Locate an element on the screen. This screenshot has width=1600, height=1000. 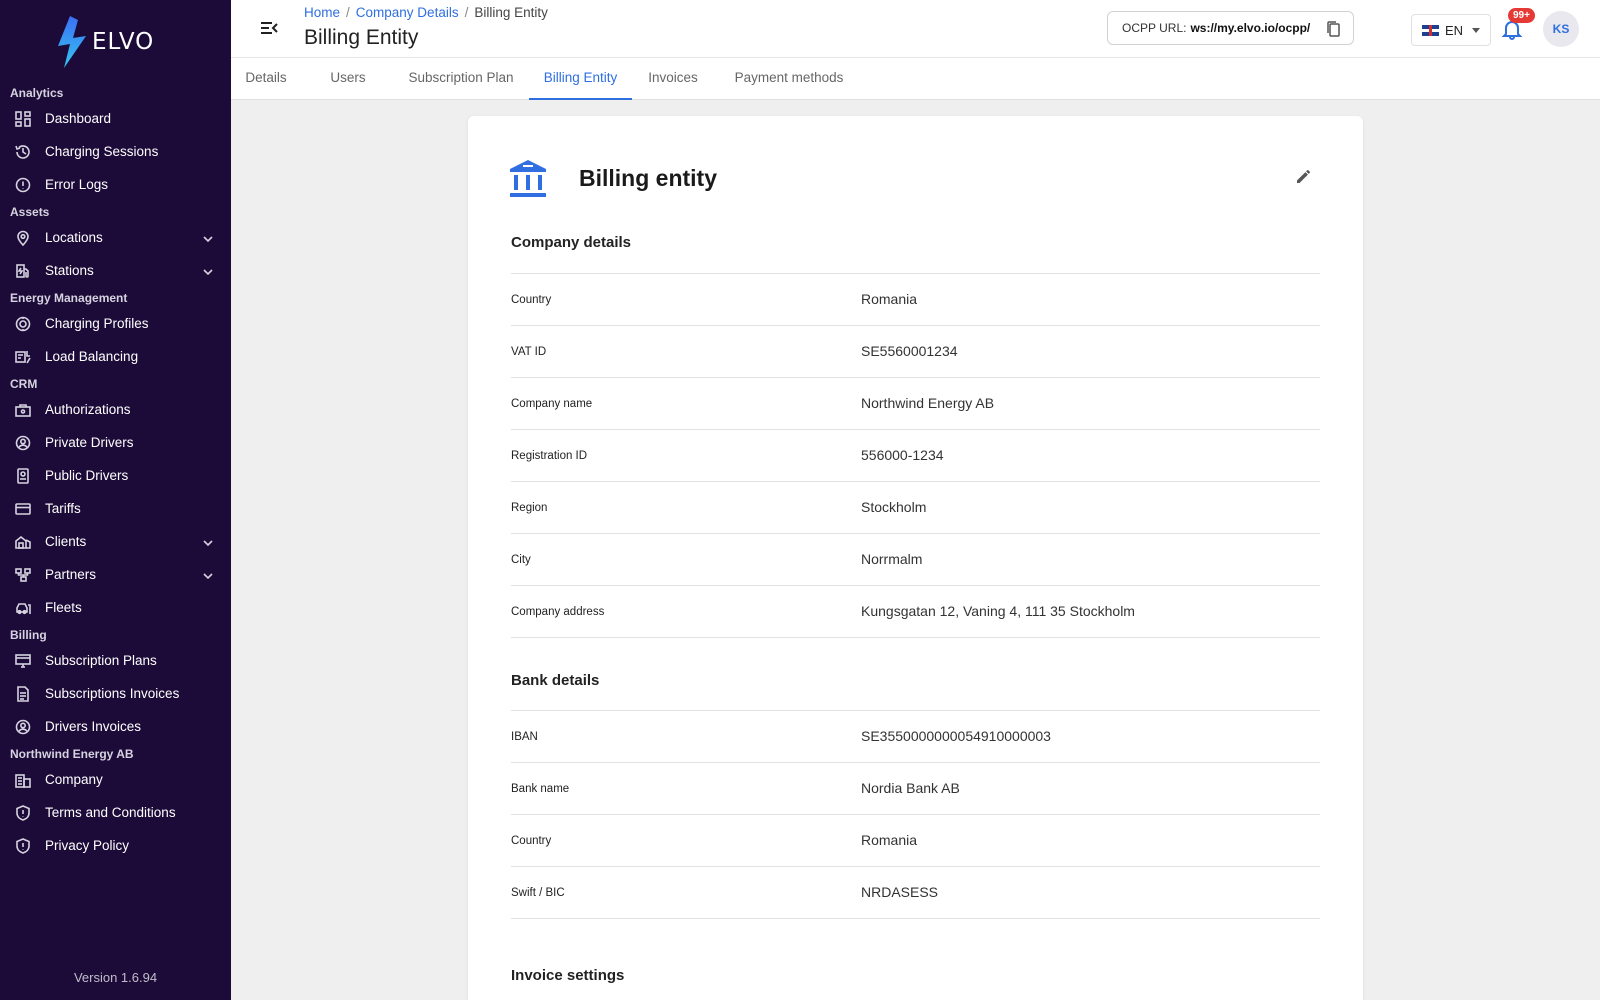
field-value: Stockholm is located at coordinates (894, 507).